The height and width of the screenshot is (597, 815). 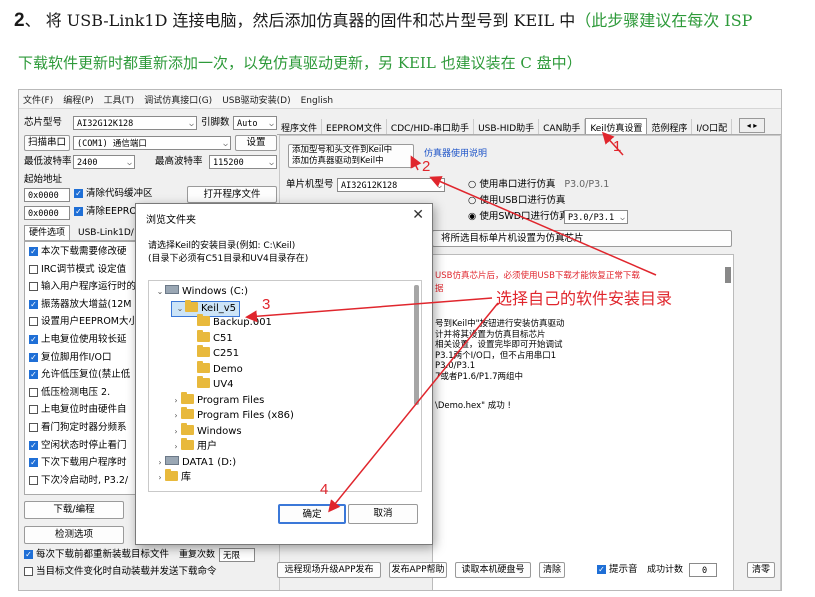 I want to click on callout-text: 选择自己的软件安装目录, so click(x=584, y=298).